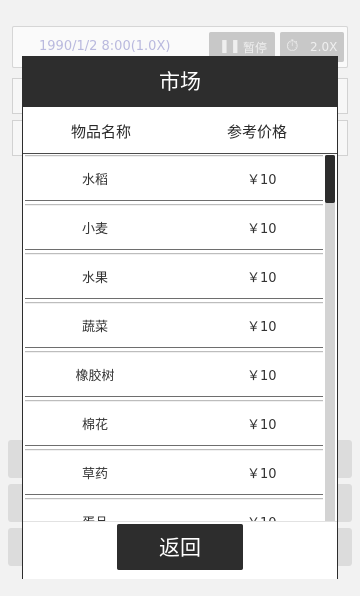 The image size is (360, 596). I want to click on item-name: 橡胶树, so click(95, 376).